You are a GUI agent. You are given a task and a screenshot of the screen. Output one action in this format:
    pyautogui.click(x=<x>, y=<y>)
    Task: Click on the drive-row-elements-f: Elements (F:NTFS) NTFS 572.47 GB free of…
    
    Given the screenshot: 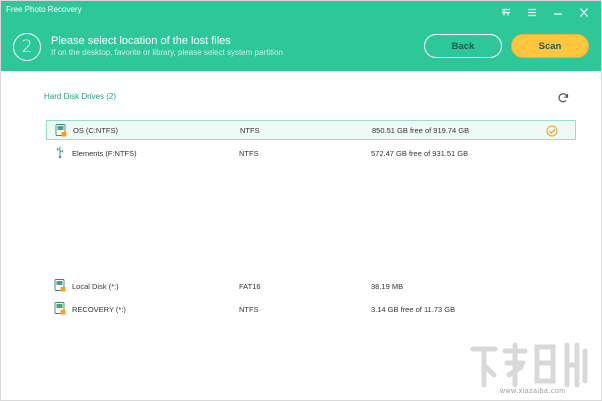 What is the action you would take?
    pyautogui.click(x=311, y=153)
    